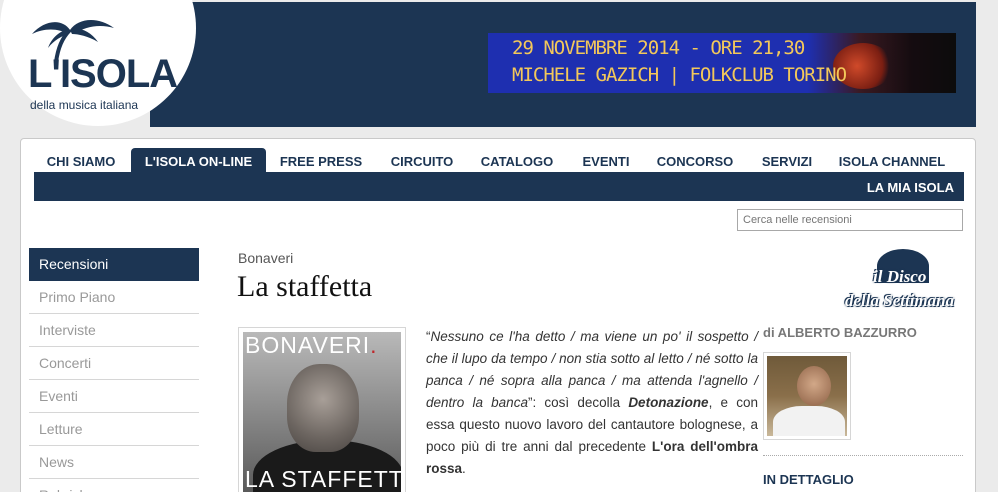 This screenshot has width=998, height=492. What do you see at coordinates (114, 330) in the screenshot?
I see `sidebar-item-interviste: Interviste` at bounding box center [114, 330].